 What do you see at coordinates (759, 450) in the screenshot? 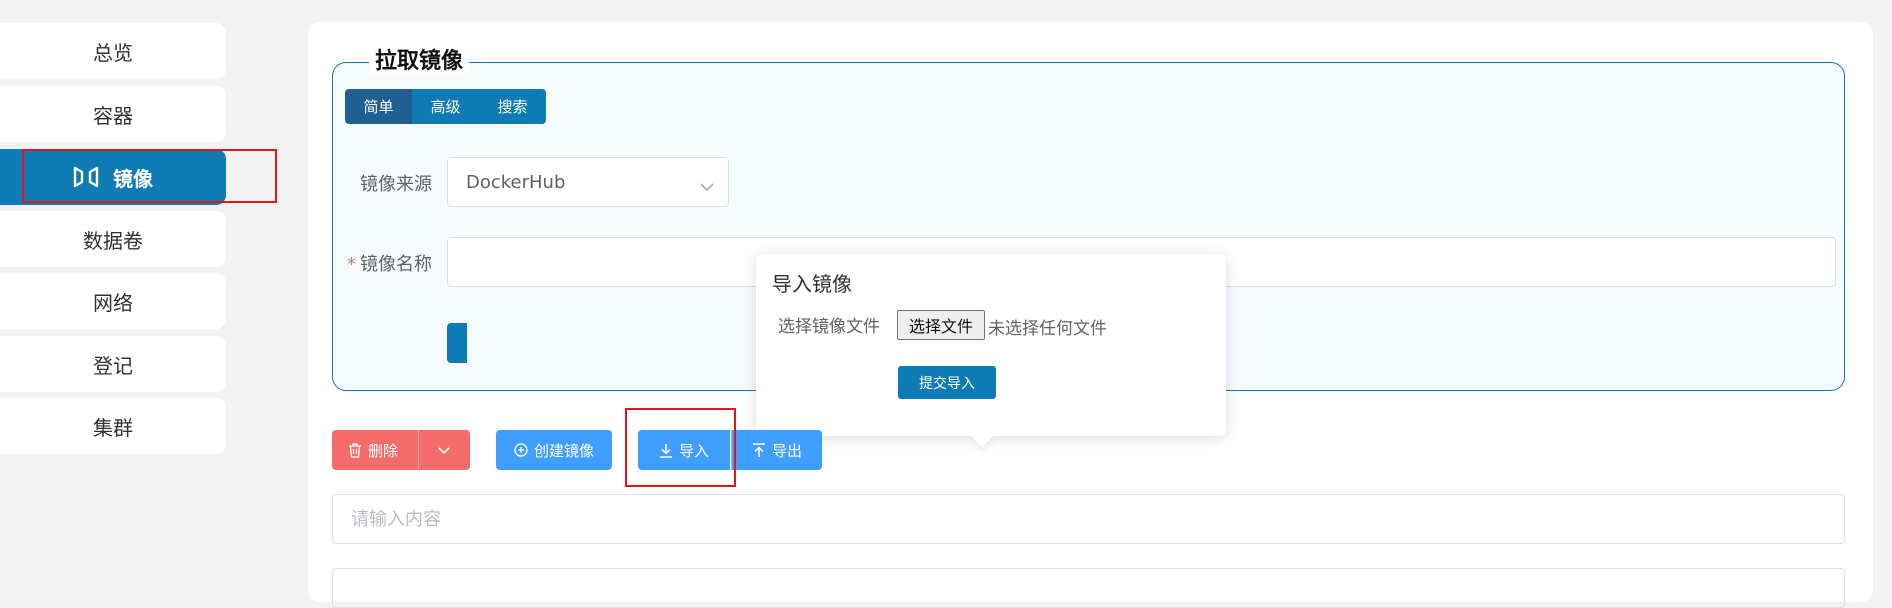
I see `upload-icon` at bounding box center [759, 450].